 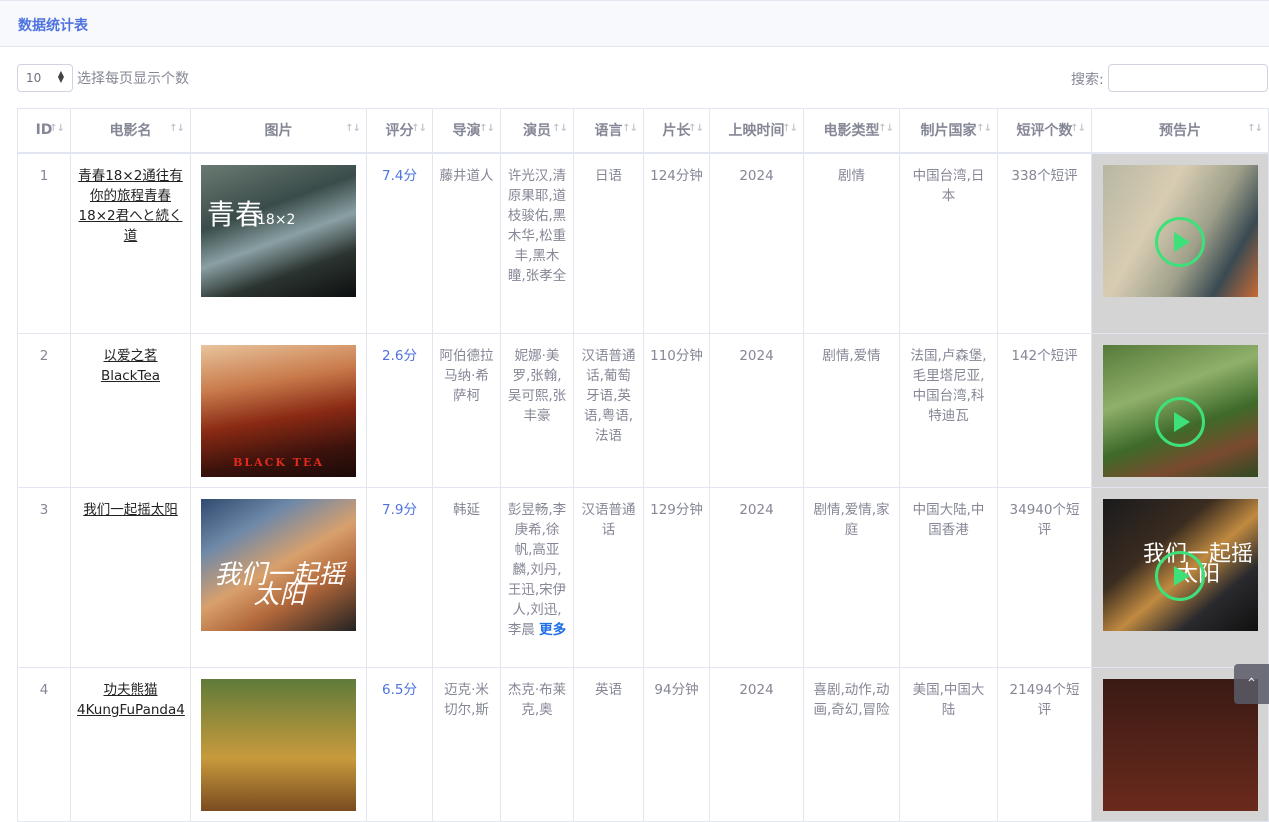 I want to click on page-title: 数据统计表, so click(x=53, y=26).